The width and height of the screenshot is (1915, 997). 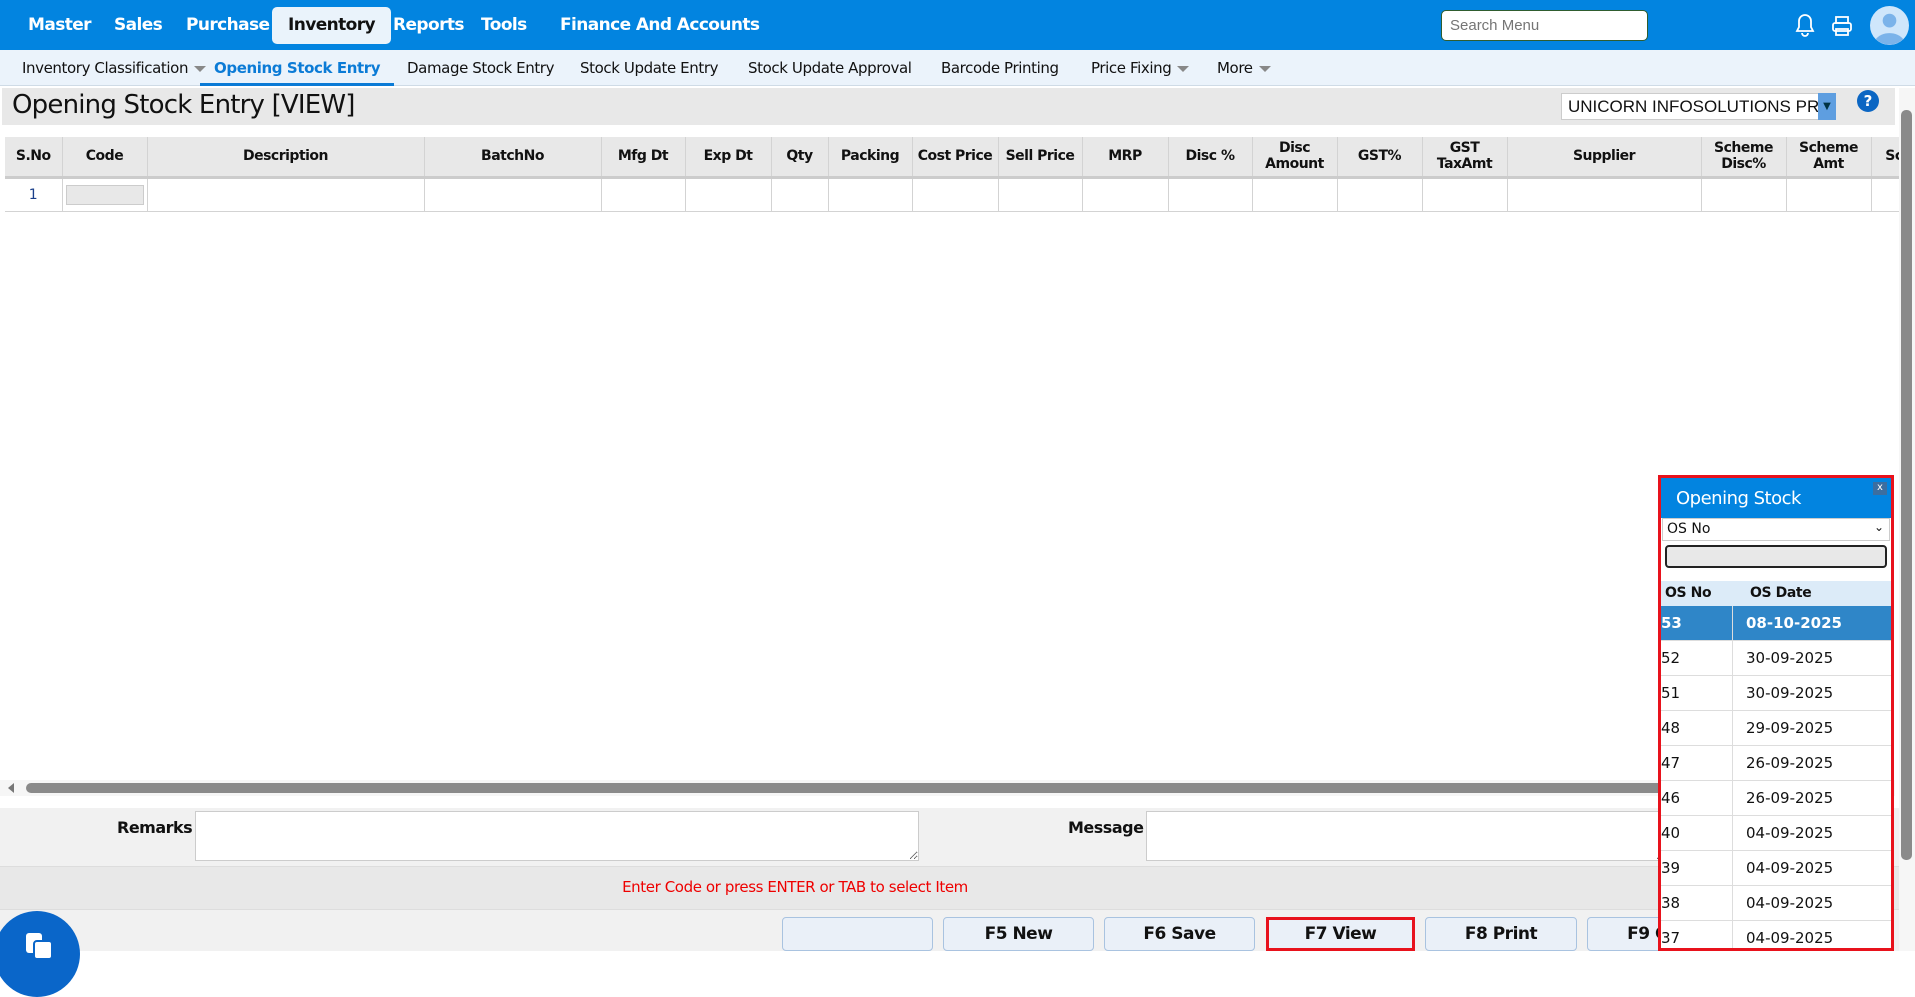 What do you see at coordinates (504, 25) in the screenshot?
I see `nav-tools: Tools` at bounding box center [504, 25].